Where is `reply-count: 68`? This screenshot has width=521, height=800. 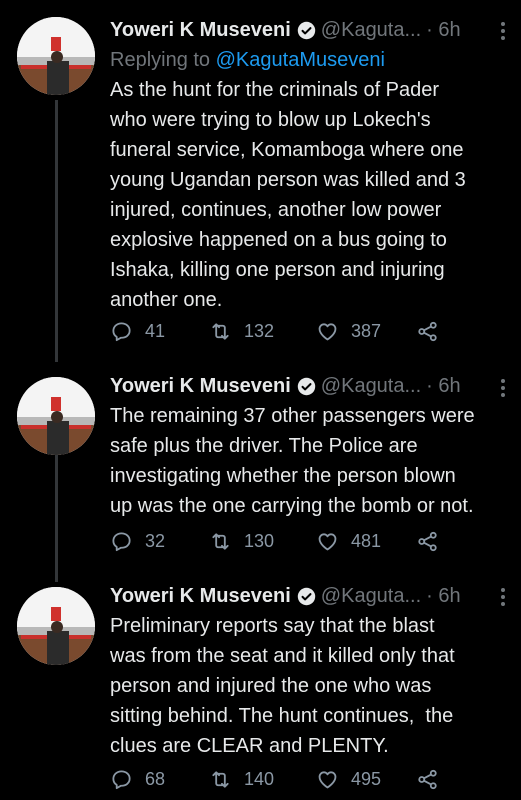 reply-count: 68 is located at coordinates (155, 778).